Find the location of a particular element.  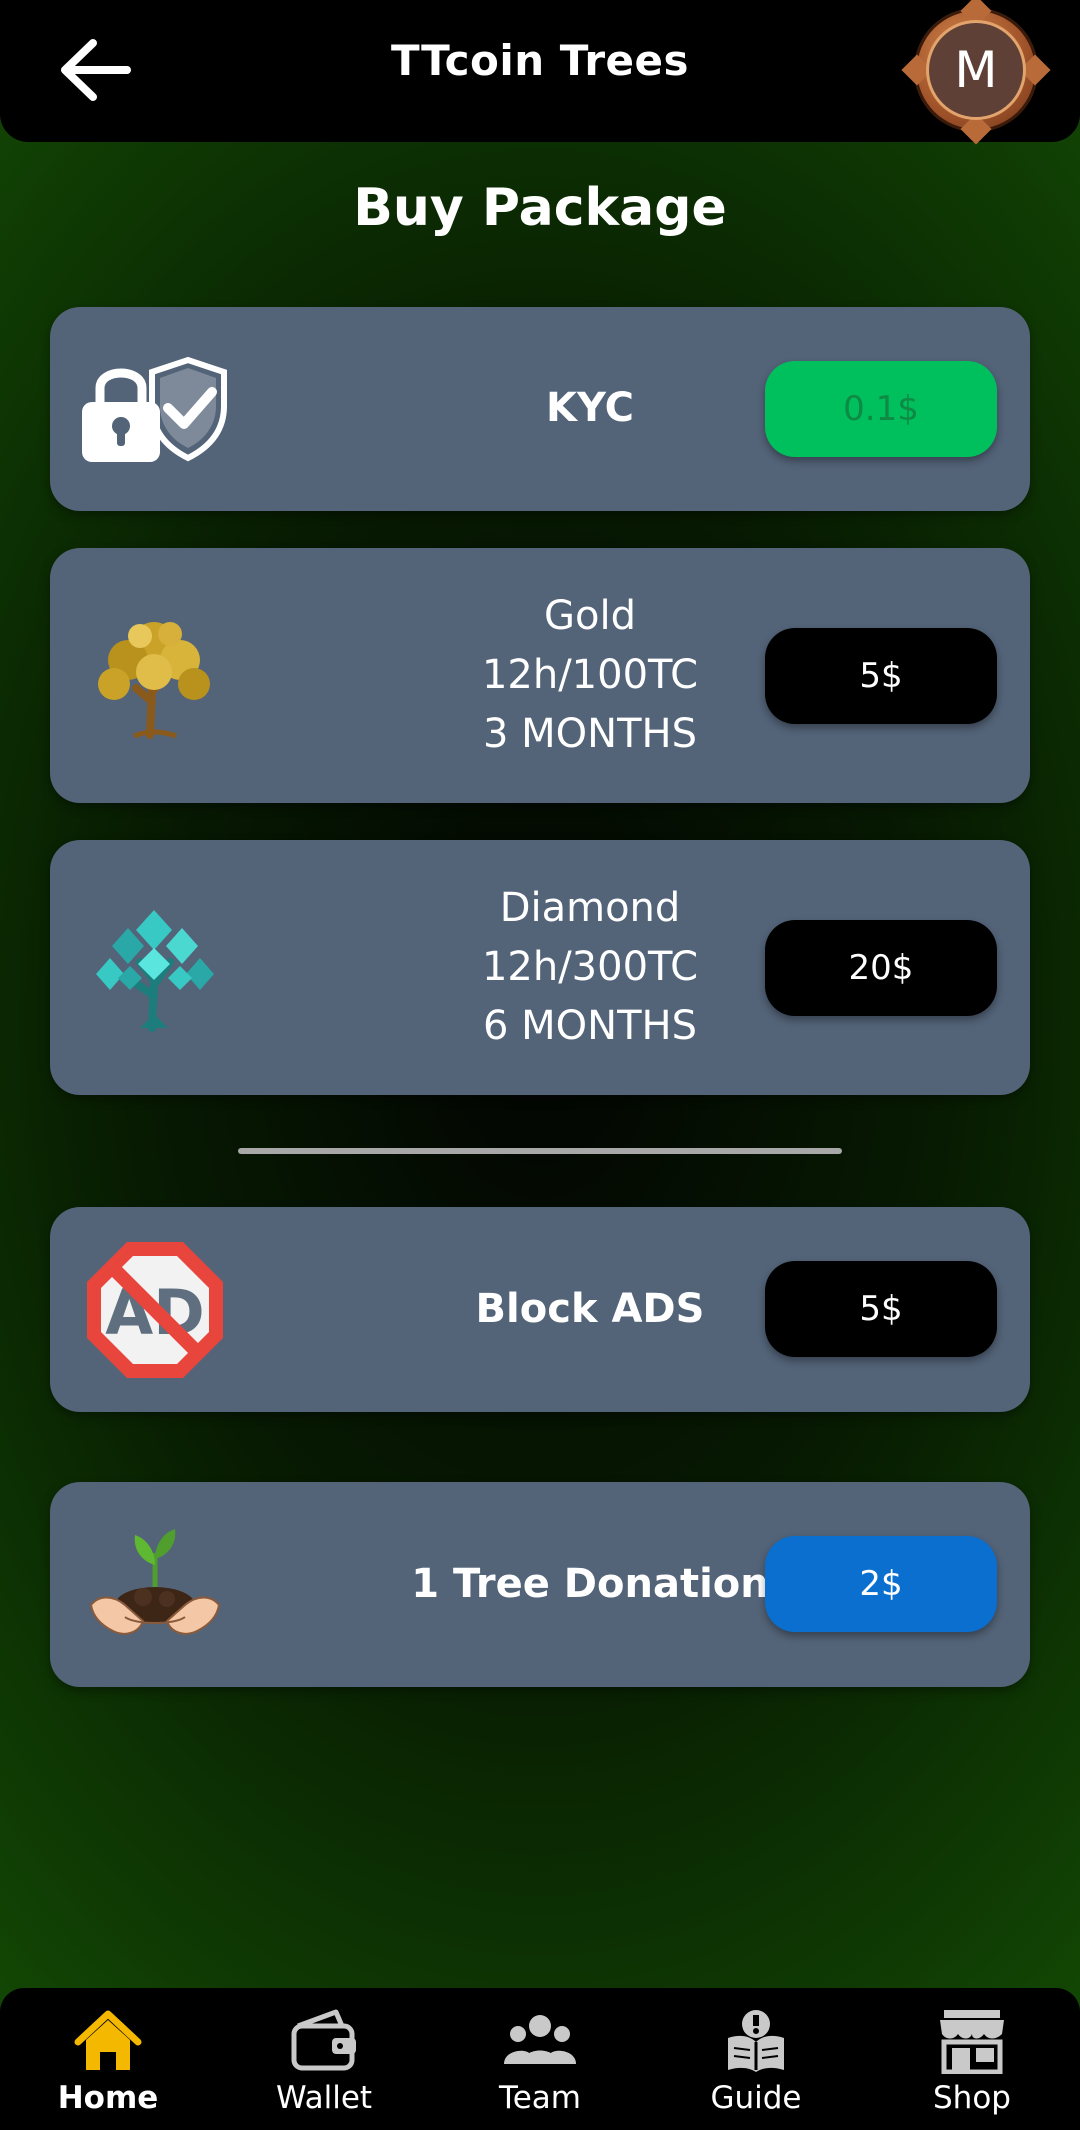

donate-tree-button: 2$ is located at coordinates (881, 1584).